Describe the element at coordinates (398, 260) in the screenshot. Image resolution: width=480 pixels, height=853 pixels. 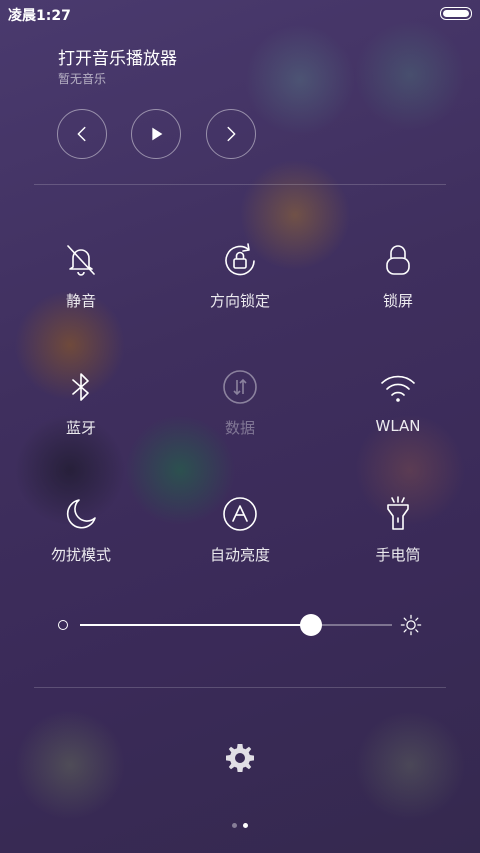
I see `lock-icon` at that location.